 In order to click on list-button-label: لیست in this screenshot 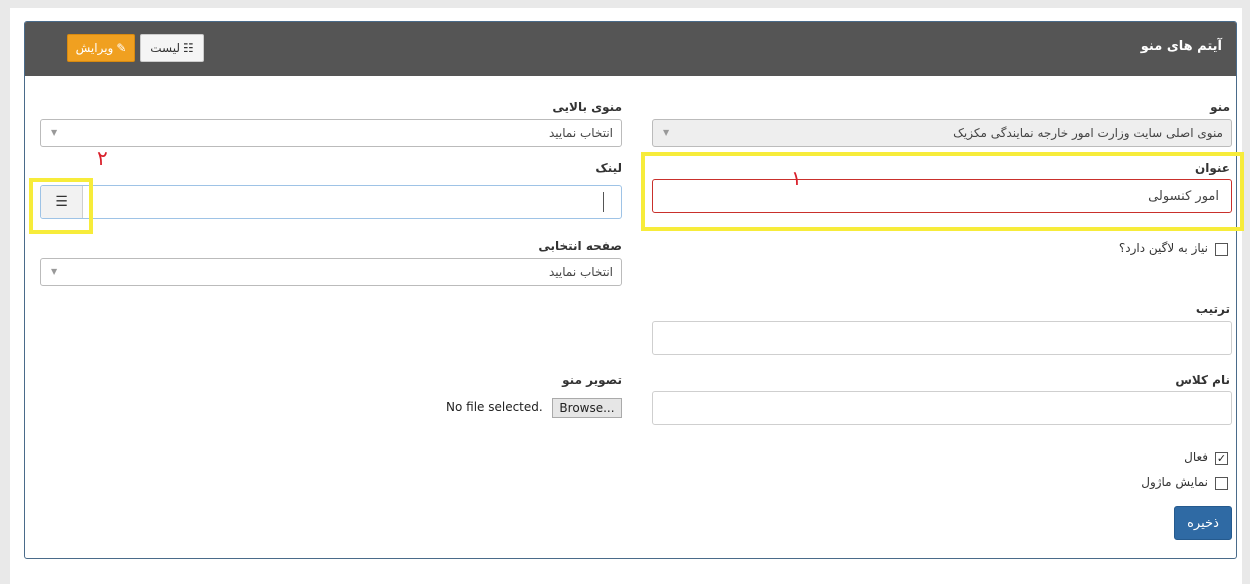, I will do `click(165, 48)`.